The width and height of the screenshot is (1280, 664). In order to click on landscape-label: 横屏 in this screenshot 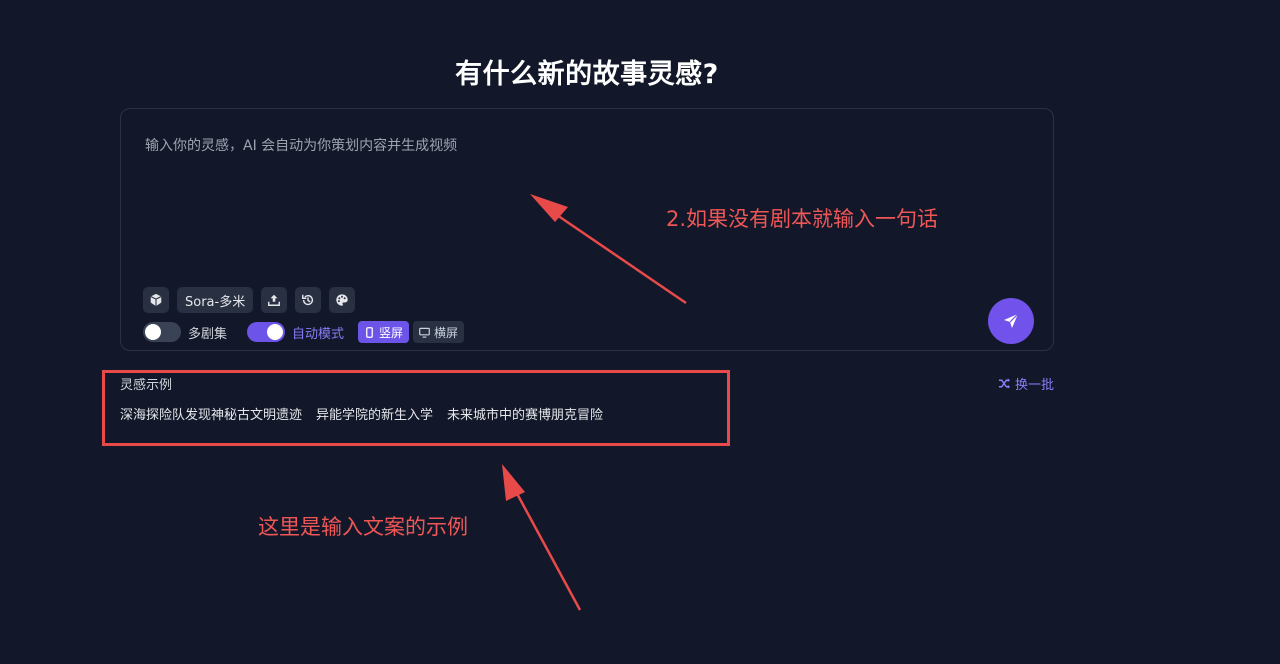, I will do `click(446, 332)`.